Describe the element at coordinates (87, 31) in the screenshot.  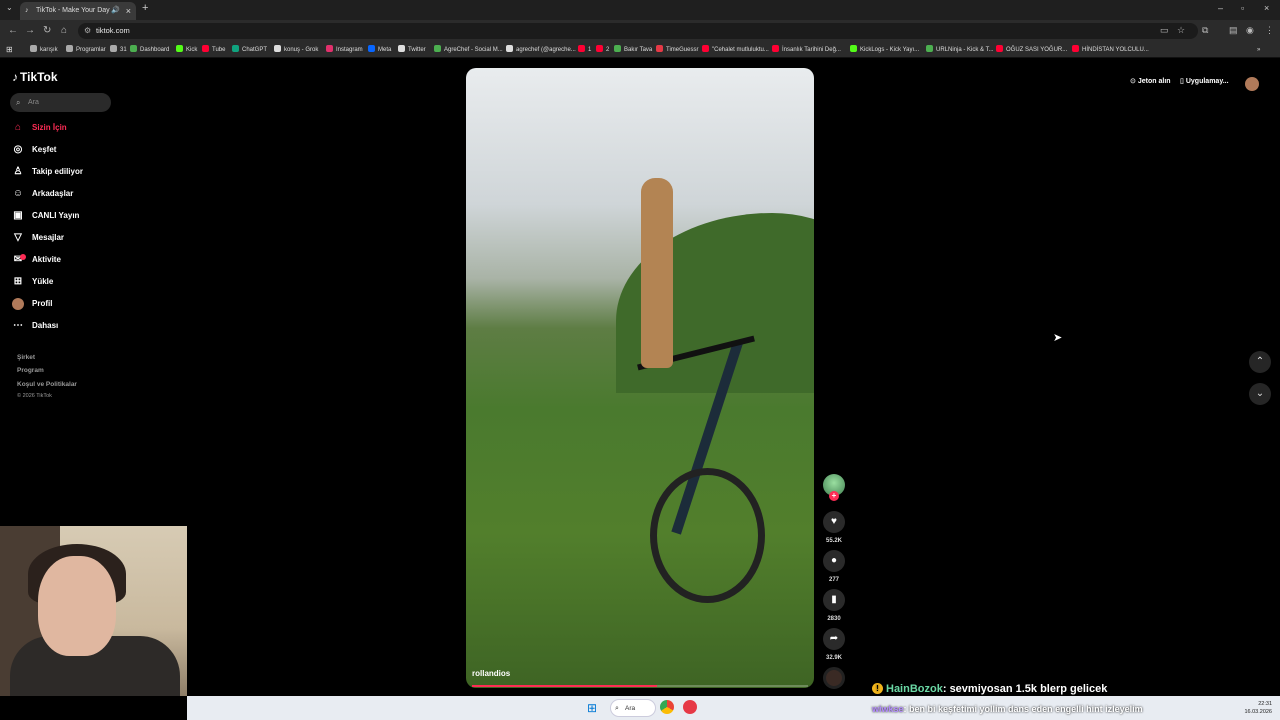
I see `site-info-icon: ⚙` at that location.